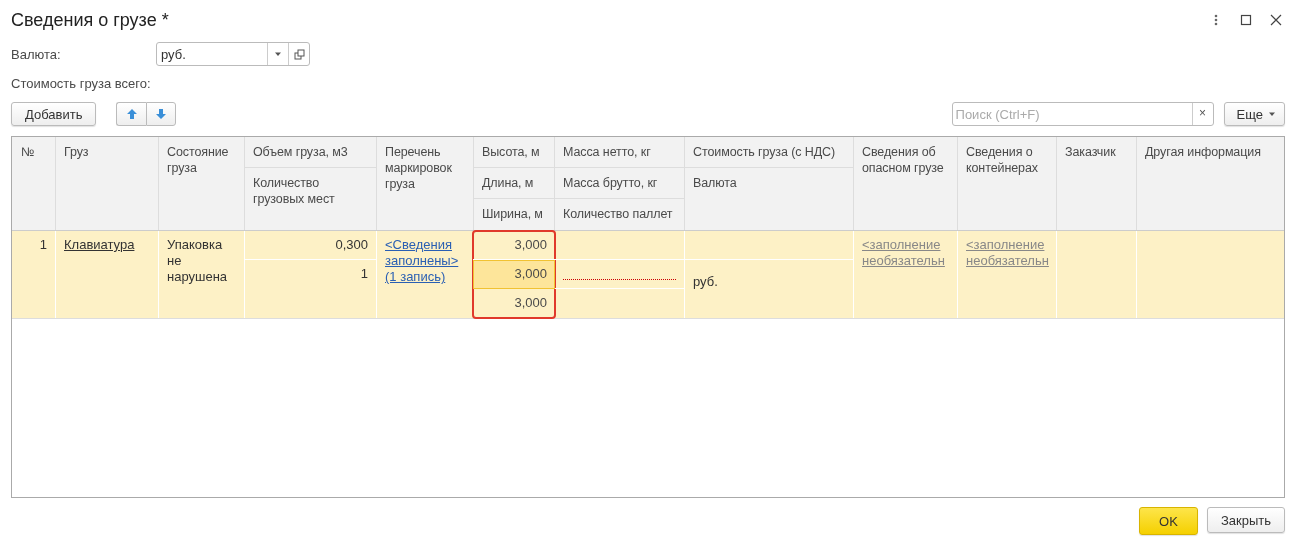 This screenshot has height=550, width=1303. Describe the element at coordinates (197, 260) in the screenshot. I see `table-cell: Упаковка не нарушена` at that location.